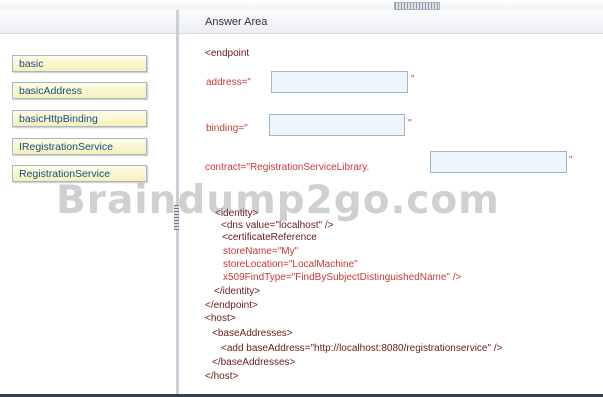  What do you see at coordinates (228, 82) in the screenshot?
I see `code-address-attr: address="` at bounding box center [228, 82].